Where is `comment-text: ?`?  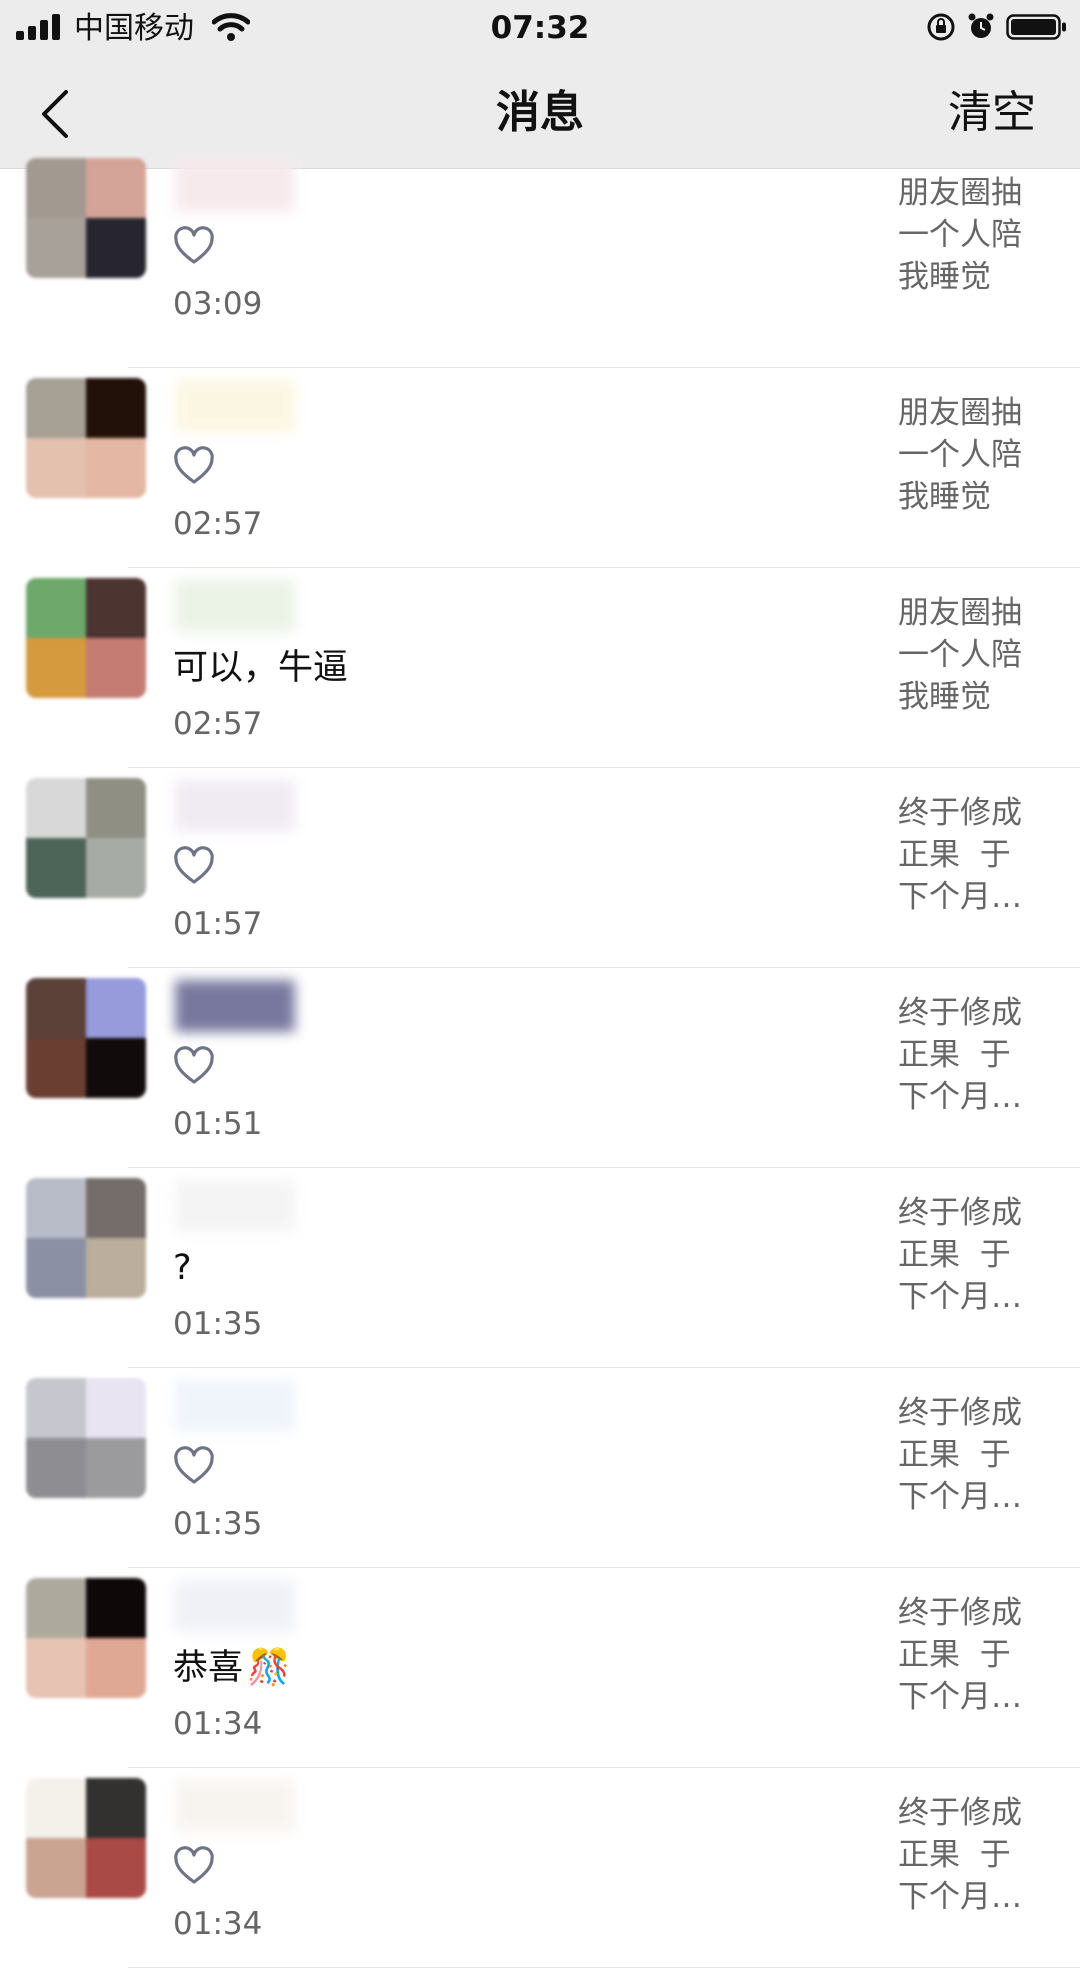
comment-text: ? is located at coordinates (182, 1268).